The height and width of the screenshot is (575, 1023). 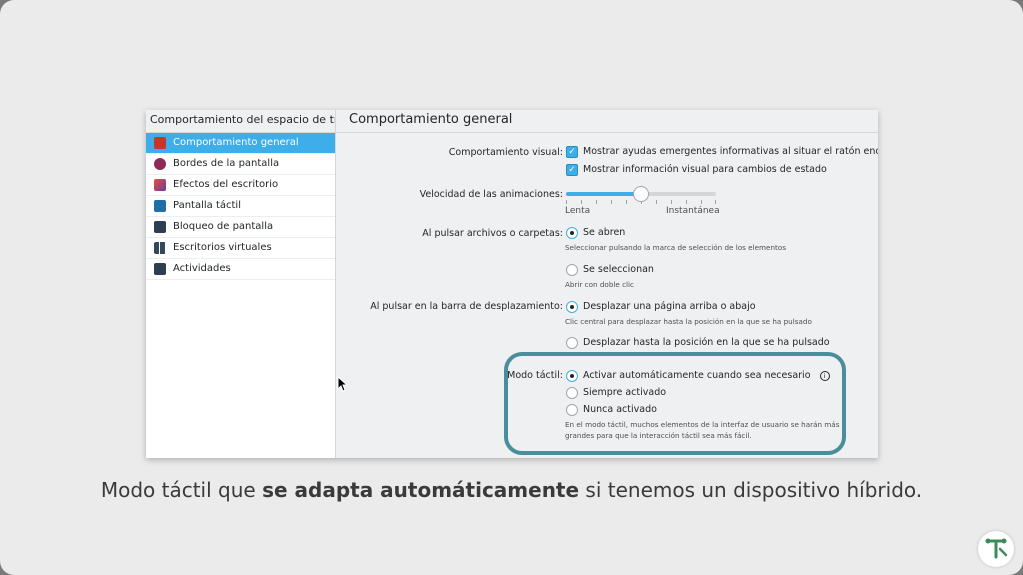 I want to click on sidebar-item-desktop-effects: Efectos del escritorio, so click(x=240, y=185).